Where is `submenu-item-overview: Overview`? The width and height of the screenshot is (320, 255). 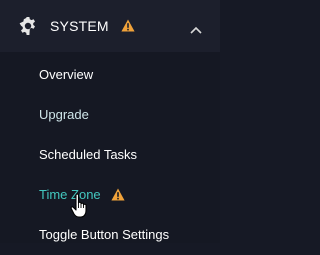
submenu-item-overview: Overview is located at coordinates (110, 75).